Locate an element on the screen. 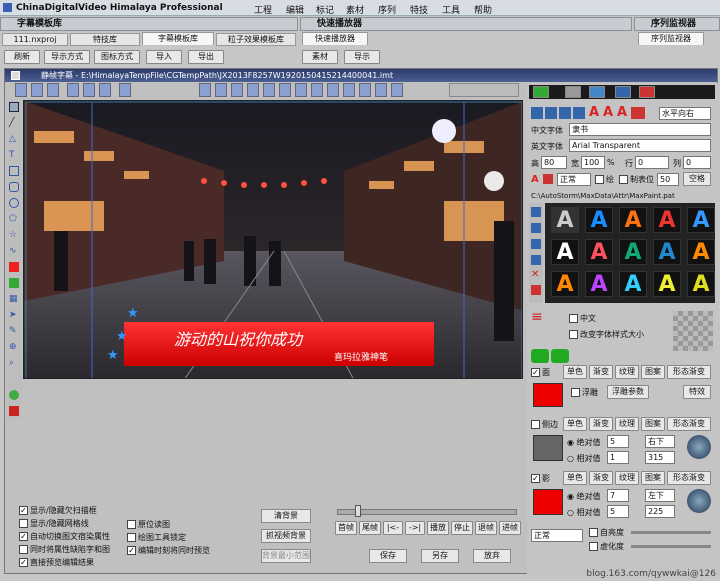 Image resolution: width=720 pixels, height=581 pixels. en-font-select: Arial Transparent is located at coordinates (640, 145).